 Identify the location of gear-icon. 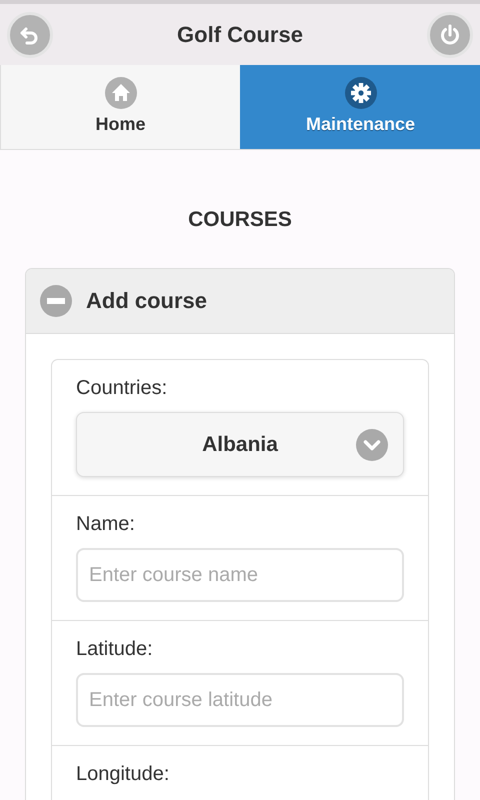
(360, 93).